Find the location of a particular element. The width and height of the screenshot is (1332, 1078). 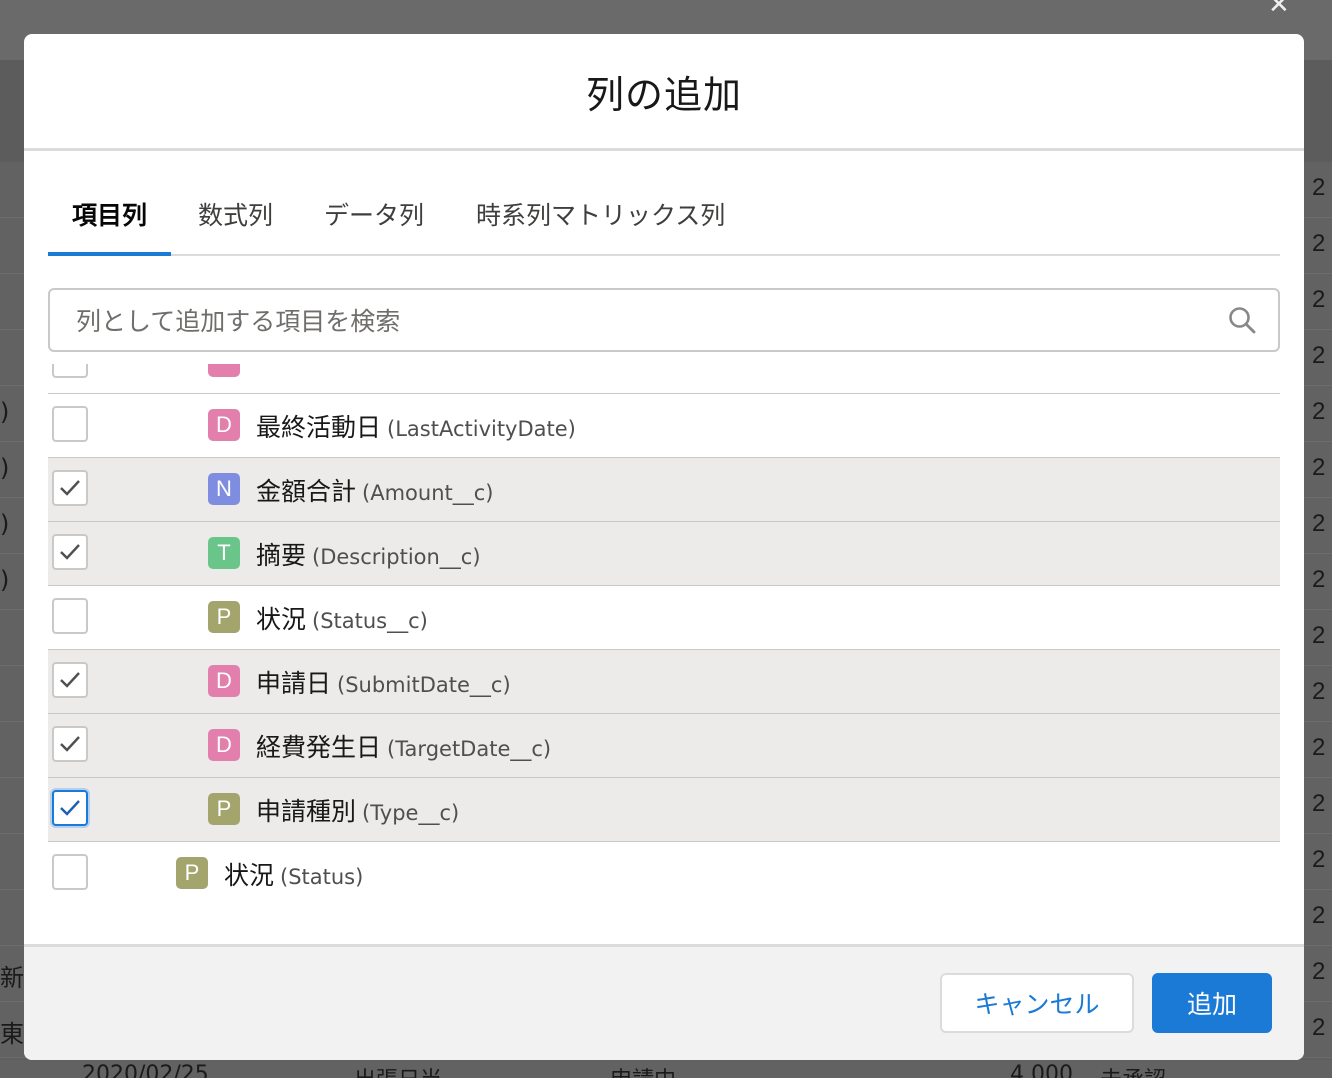

tab-formula-columns: 数式列 is located at coordinates (235, 214).